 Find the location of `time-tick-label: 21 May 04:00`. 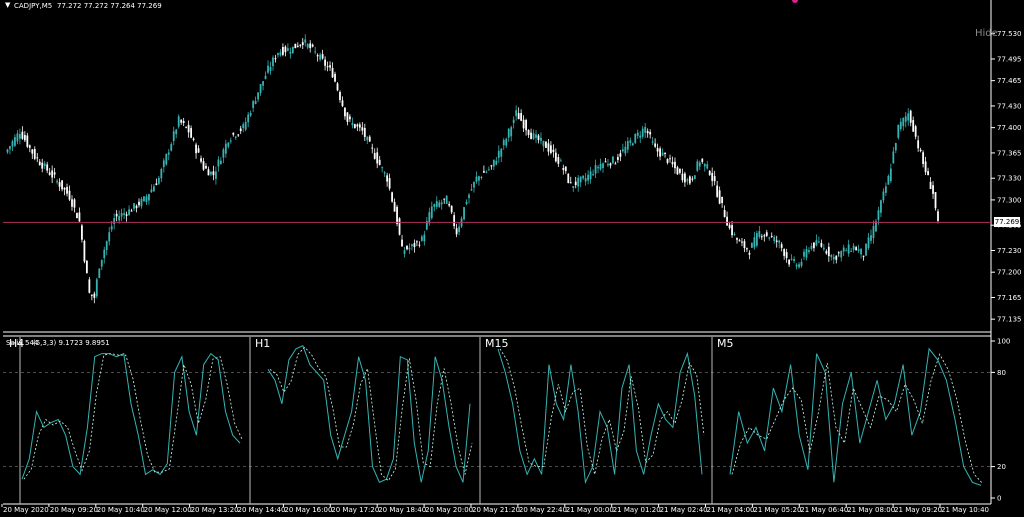

time-tick-label: 21 May 04:00 is located at coordinates (731, 510).